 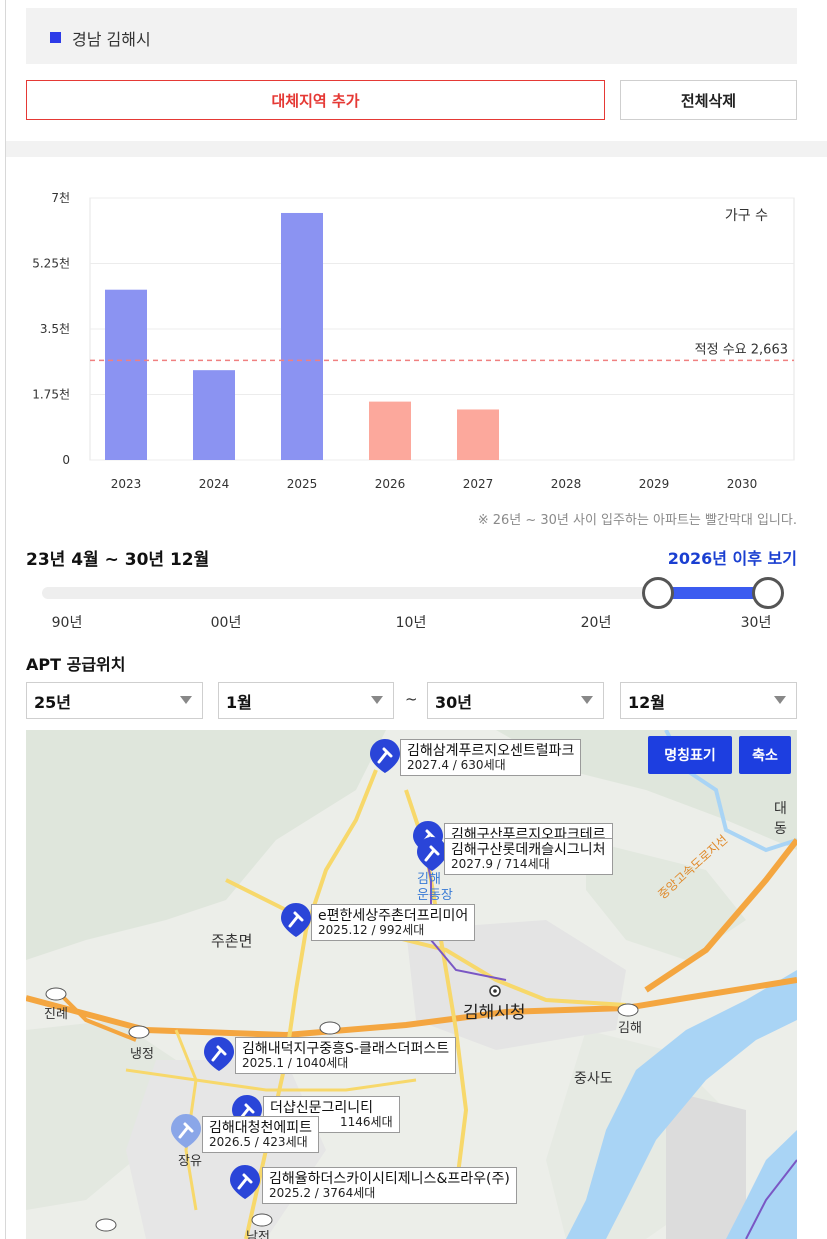 What do you see at coordinates (732, 557) in the screenshot?
I see `view-after-2026-link: 2026년 이후 보기` at bounding box center [732, 557].